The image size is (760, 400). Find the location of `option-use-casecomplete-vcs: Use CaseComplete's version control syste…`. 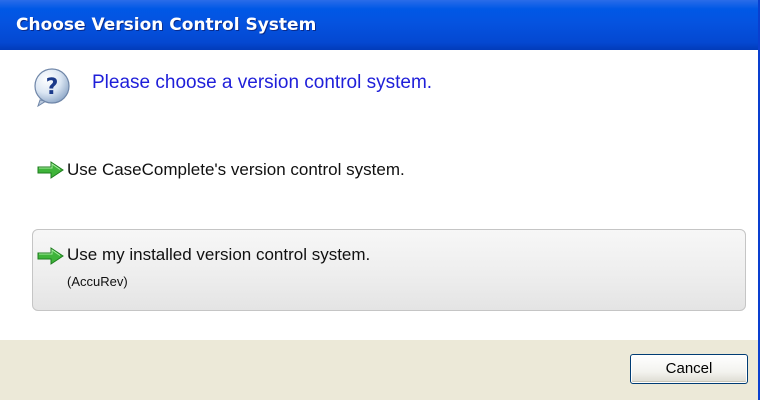

option-use-casecomplete-vcs: Use CaseComplete's version control syste… is located at coordinates (389, 170).